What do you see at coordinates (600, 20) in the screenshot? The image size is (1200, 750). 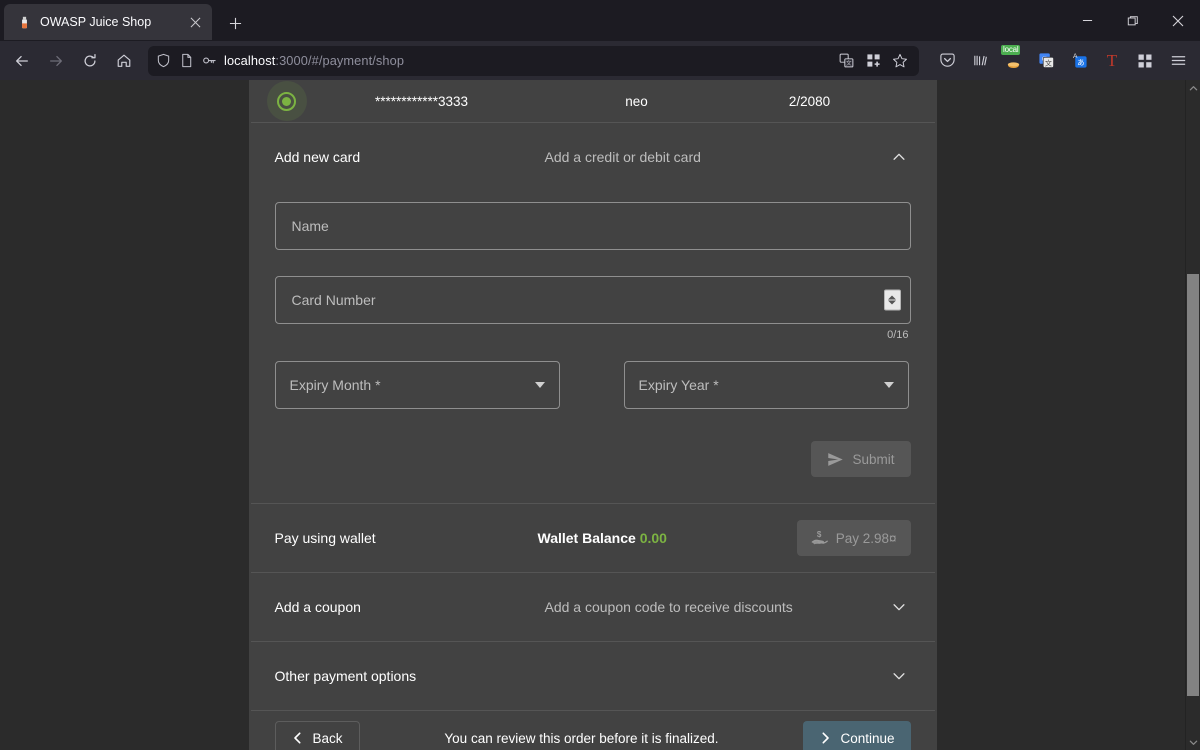 I see `tab-strip: OWASP Juice Shop` at bounding box center [600, 20].